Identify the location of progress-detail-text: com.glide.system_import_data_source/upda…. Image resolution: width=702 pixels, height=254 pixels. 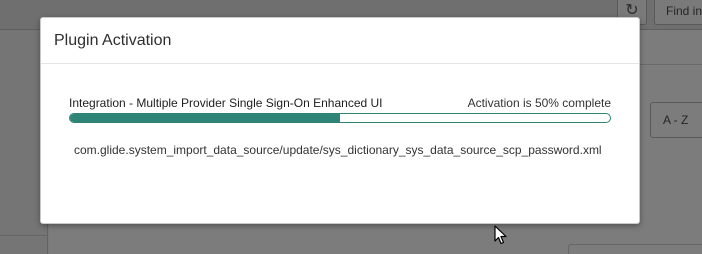
(338, 150).